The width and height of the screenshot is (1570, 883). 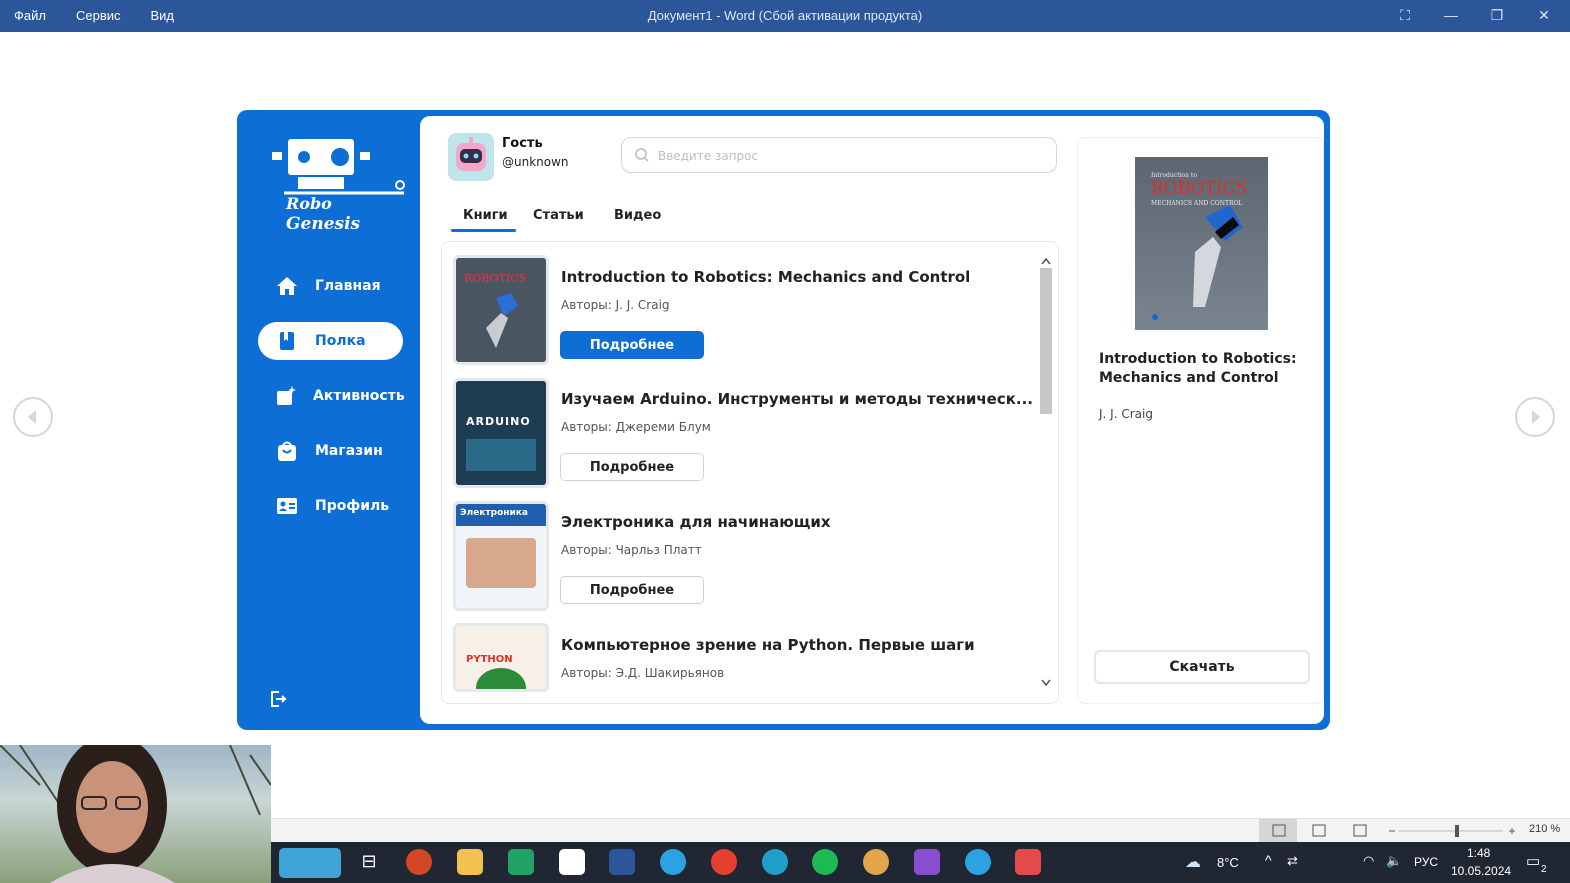 I want to click on word-icon, so click(x=622, y=862).